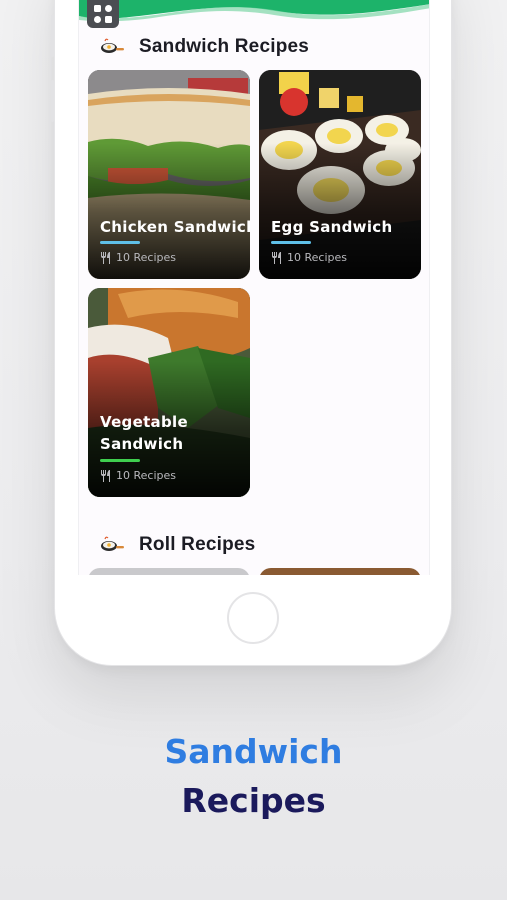 This screenshot has height=900, width=507. I want to click on menu-button, so click(103, 14).